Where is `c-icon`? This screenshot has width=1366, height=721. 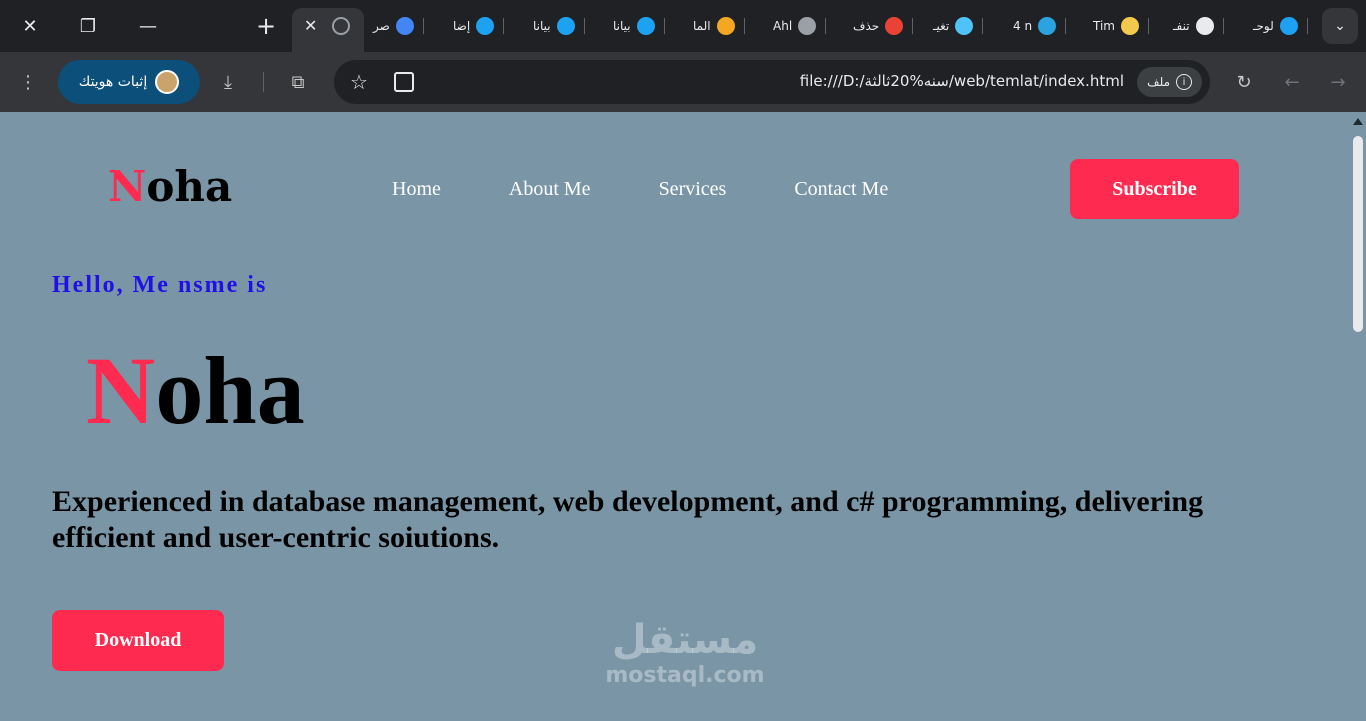 c-icon is located at coordinates (964, 26).